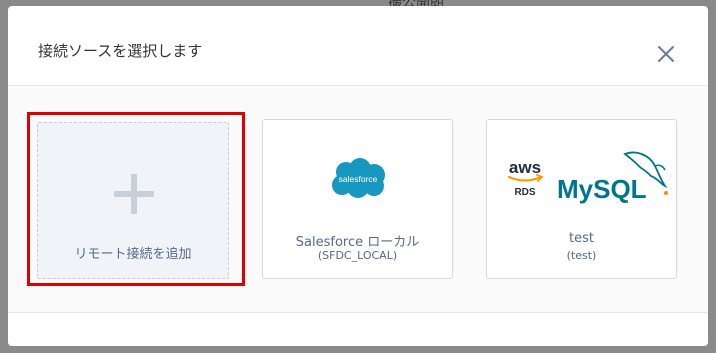 This screenshot has width=716, height=353. I want to click on mysql-logo-text: MySQL, so click(602, 189).